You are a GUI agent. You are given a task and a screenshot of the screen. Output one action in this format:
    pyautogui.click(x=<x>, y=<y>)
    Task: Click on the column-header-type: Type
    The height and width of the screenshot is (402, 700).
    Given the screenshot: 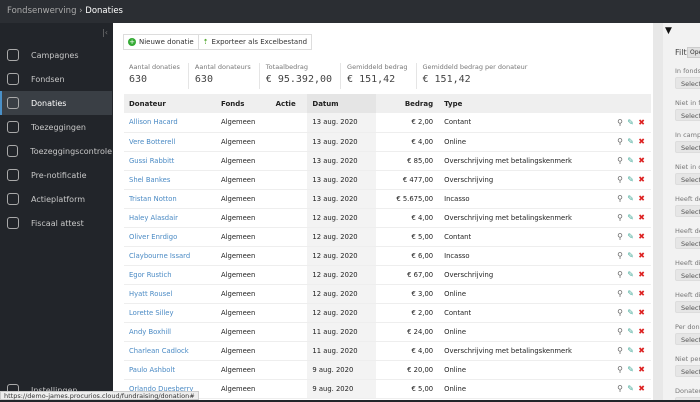 What is the action you would take?
    pyautogui.click(x=523, y=103)
    